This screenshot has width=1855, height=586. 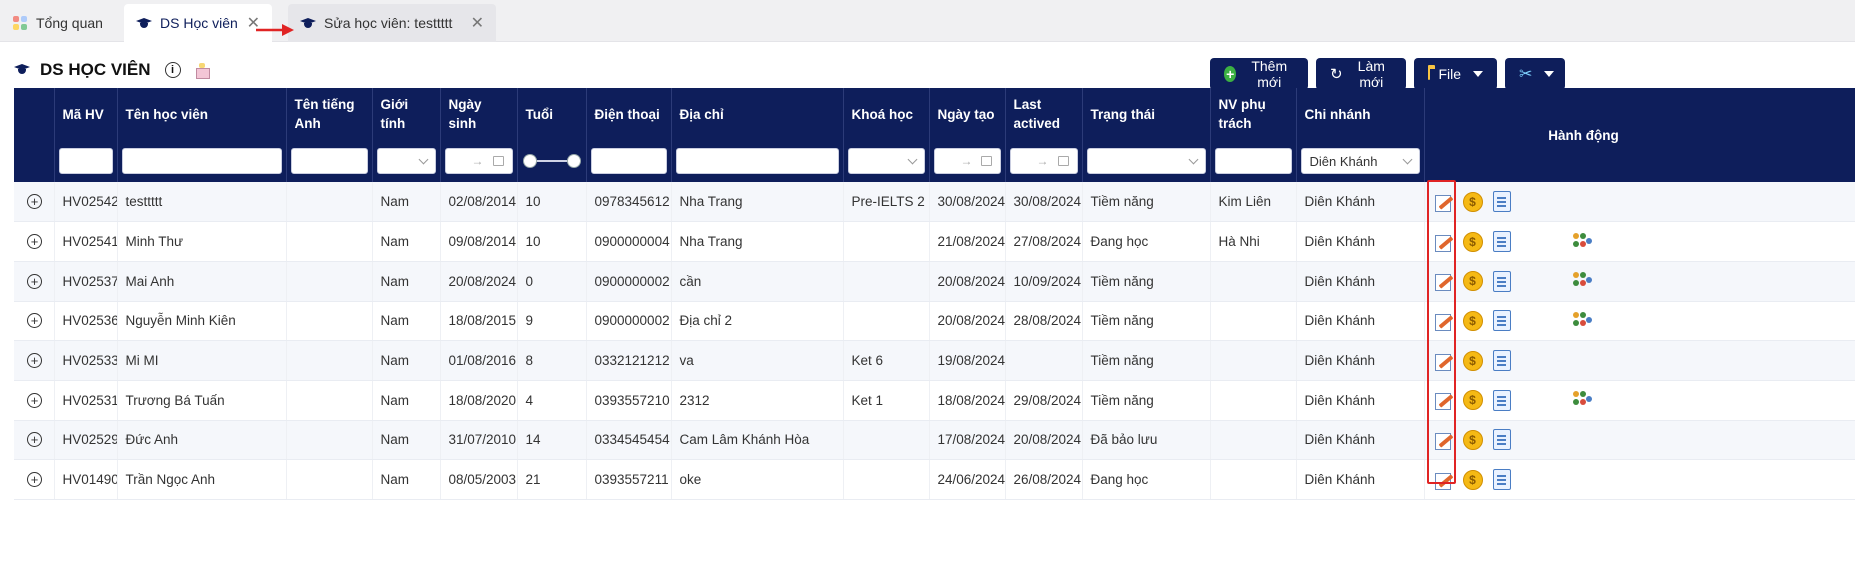 I want to click on header-created: Ngày tạo, so click(x=967, y=114).